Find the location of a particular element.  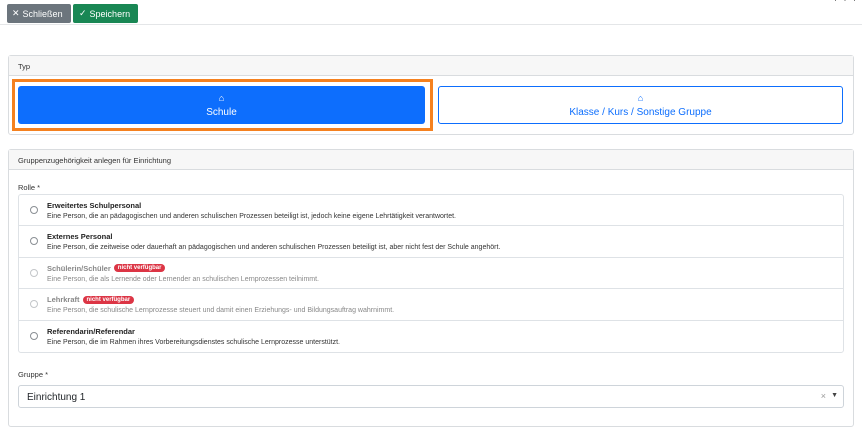

type-option-label: Klasse / Kurs / Sonstige Gruppe is located at coordinates (640, 112).